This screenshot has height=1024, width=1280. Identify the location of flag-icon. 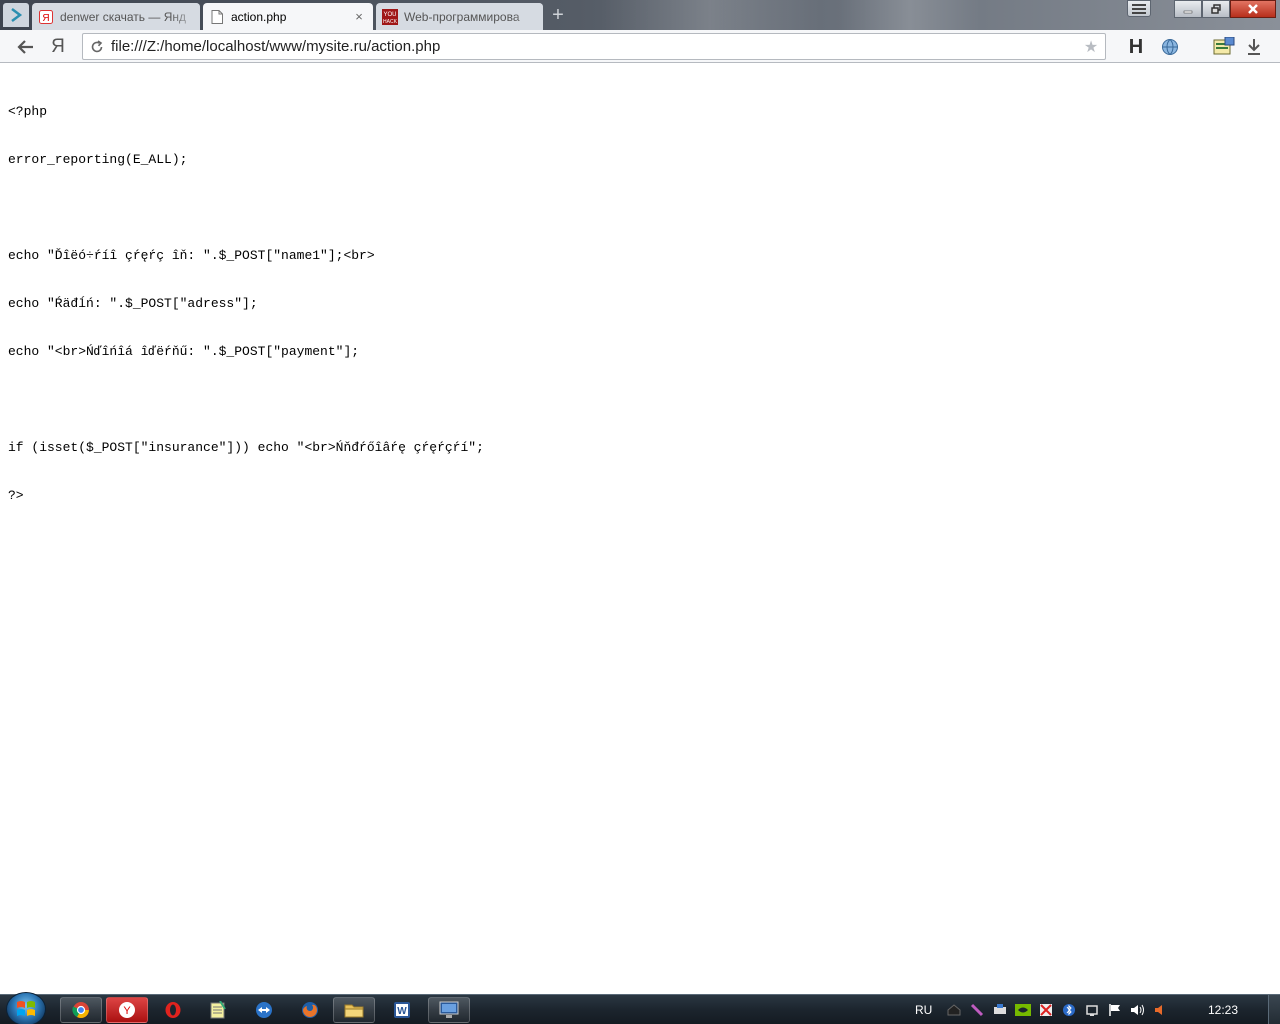
(1115, 1010).